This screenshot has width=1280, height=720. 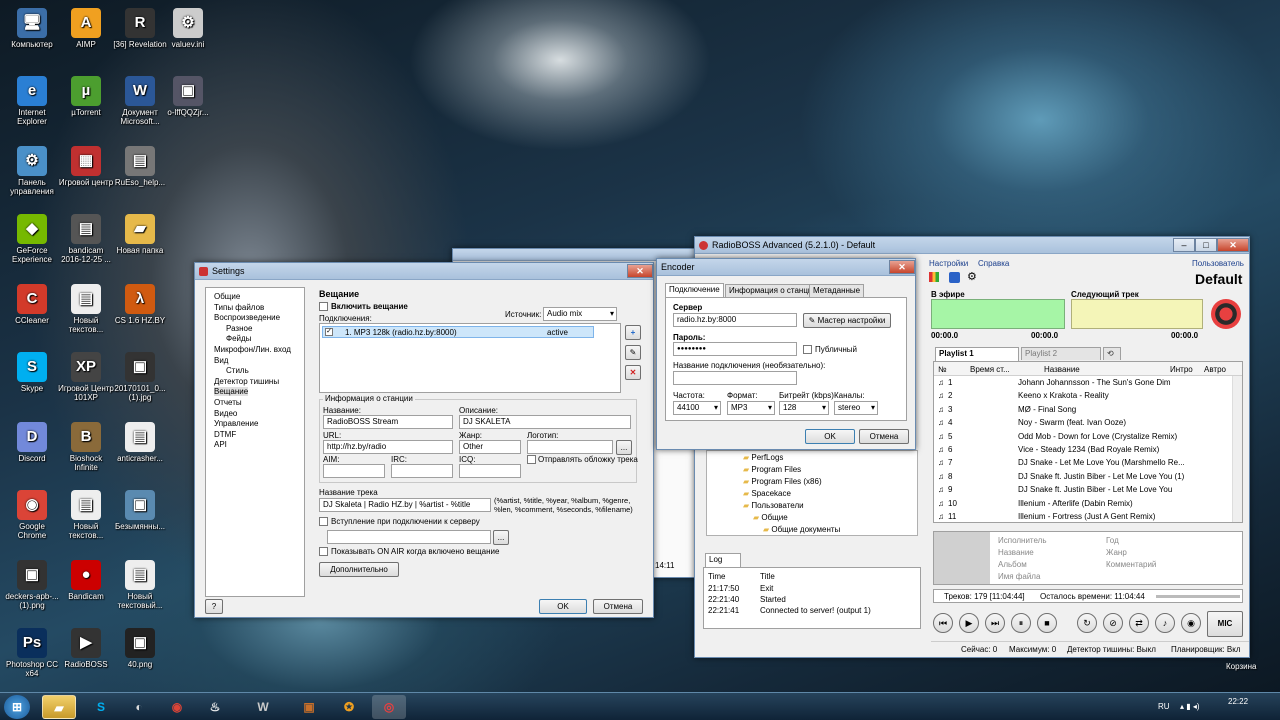 I want to click on folder-item: ▰ Program Files (x86), so click(x=782, y=481).